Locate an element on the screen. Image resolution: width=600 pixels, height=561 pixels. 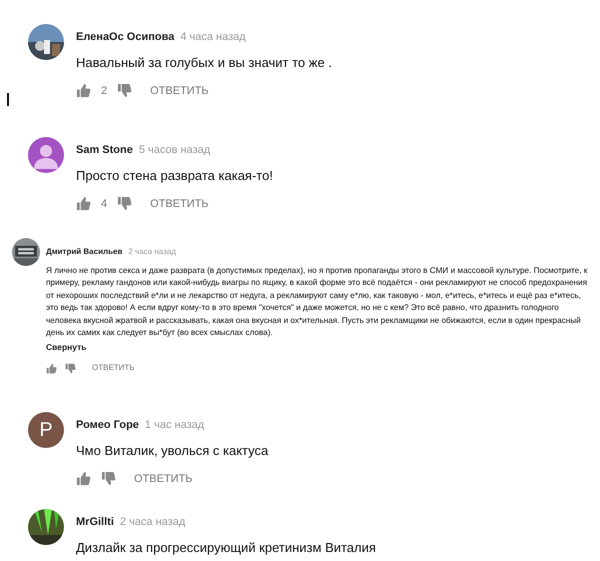
comment-time: 1 час назад is located at coordinates (174, 425).